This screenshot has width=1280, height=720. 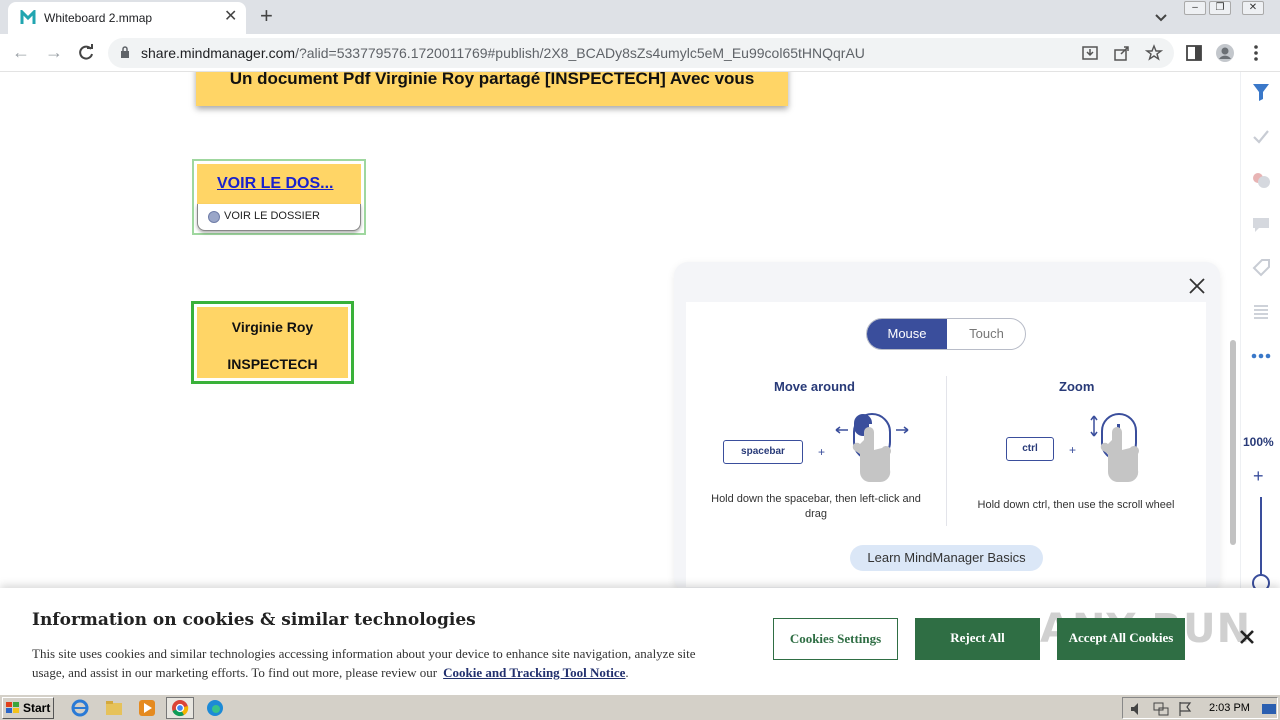 I want to click on browser-menu-icon, so click(x=1256, y=53).